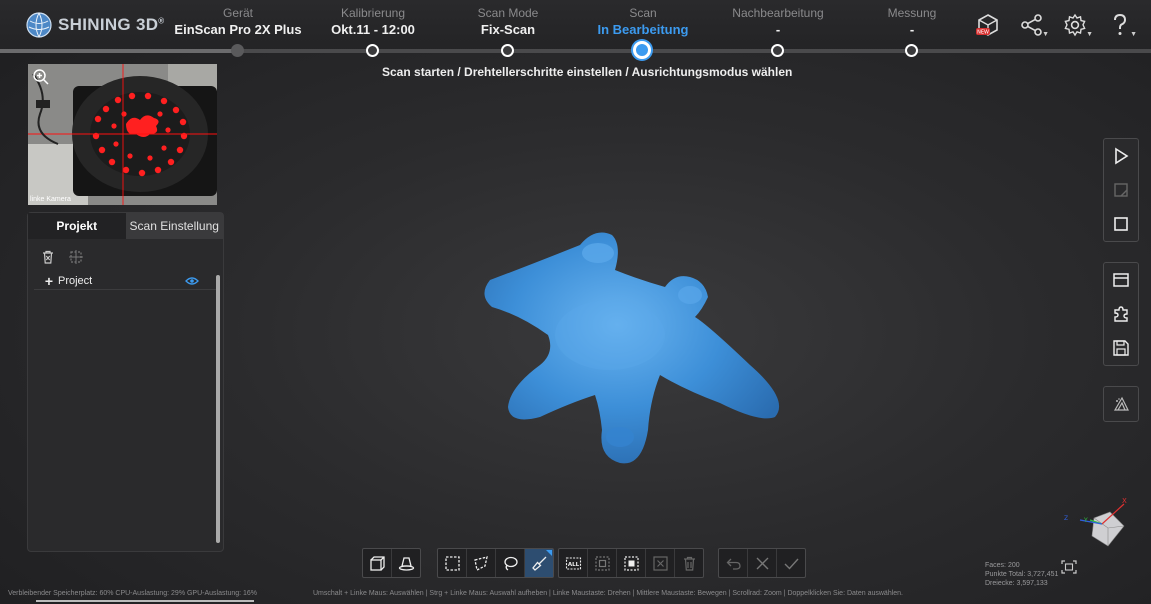  I want to click on tab-project: Projekt, so click(77, 226).